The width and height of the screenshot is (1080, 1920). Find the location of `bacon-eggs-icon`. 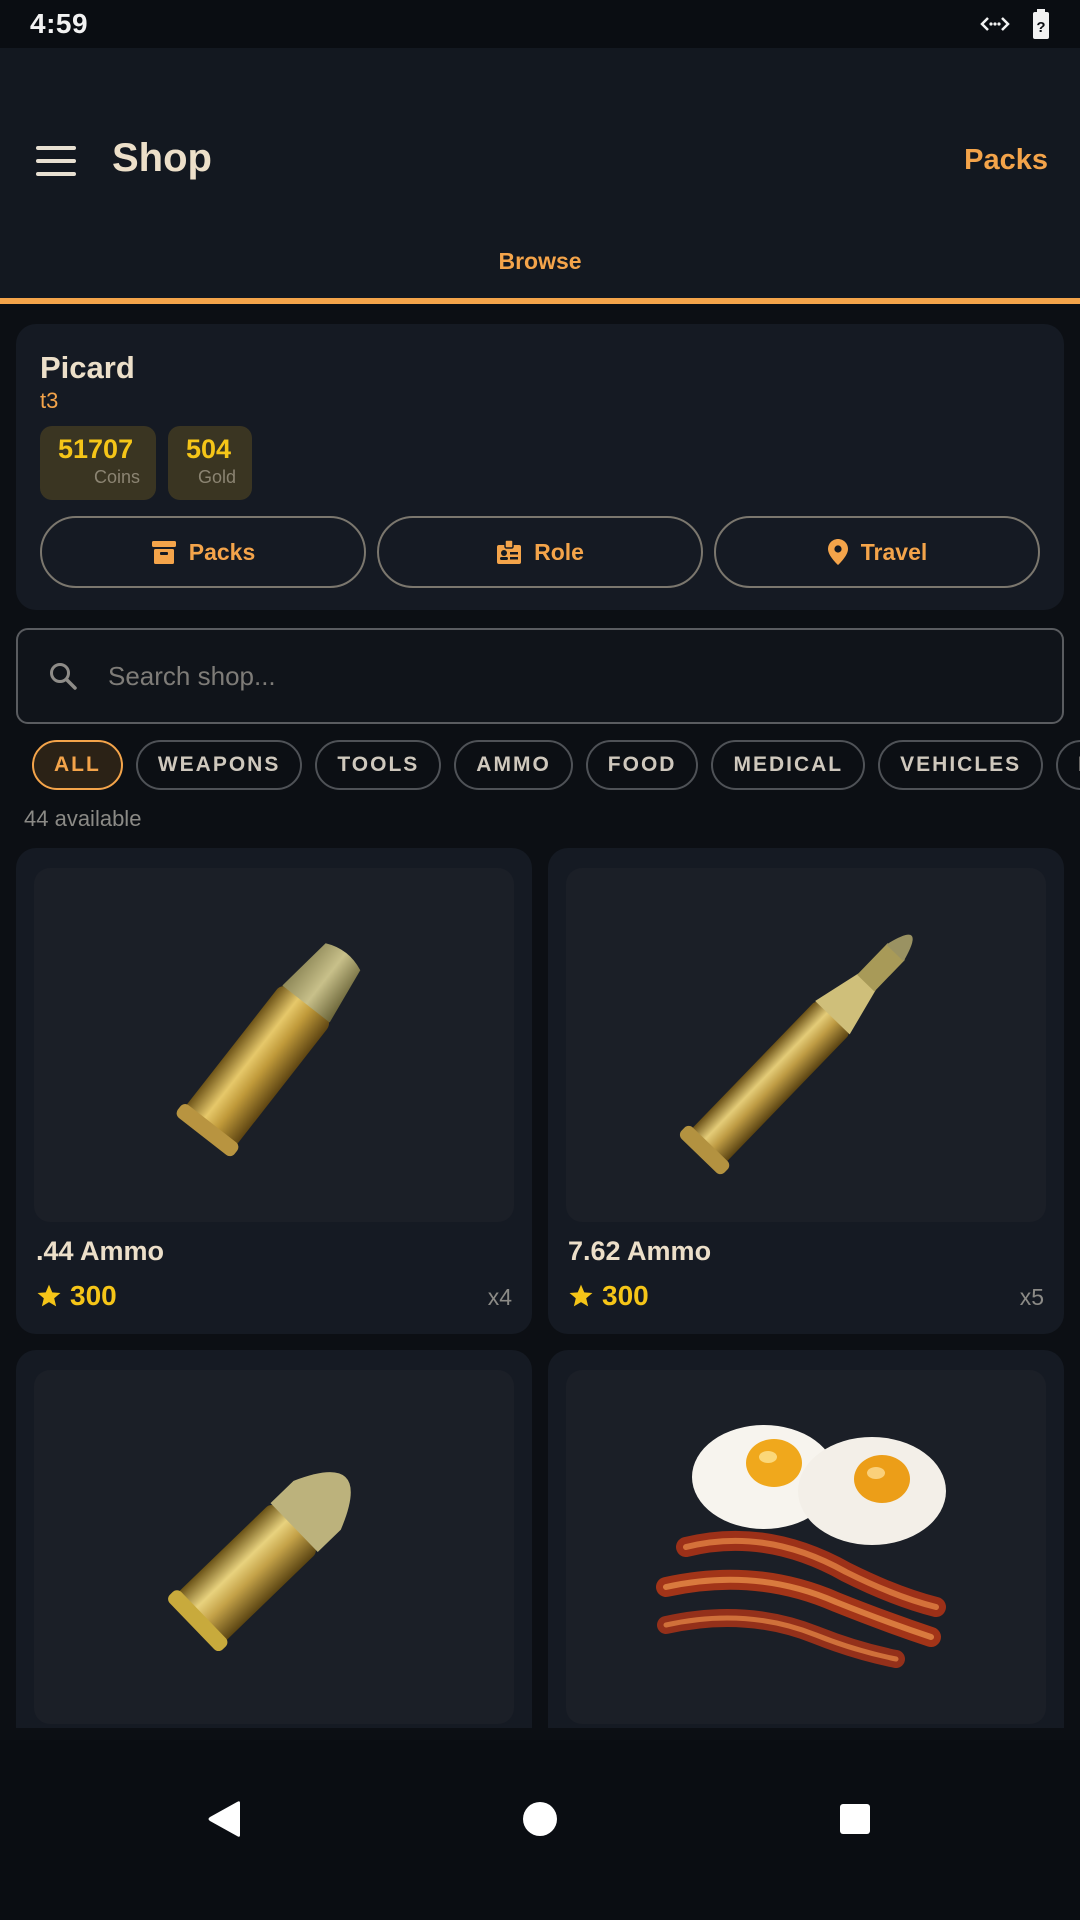

bacon-eggs-icon is located at coordinates (801, 1546).